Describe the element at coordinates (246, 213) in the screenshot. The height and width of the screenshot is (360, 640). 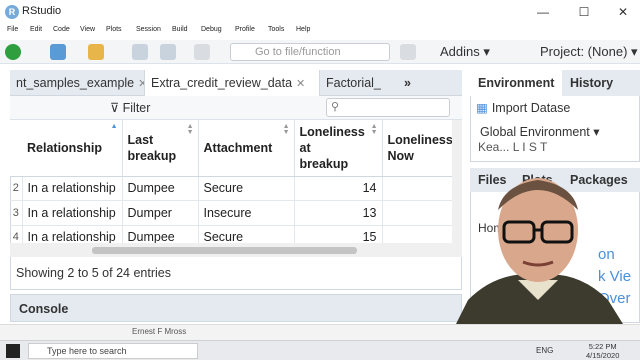
I see `cell-attachment: Insecure` at that location.